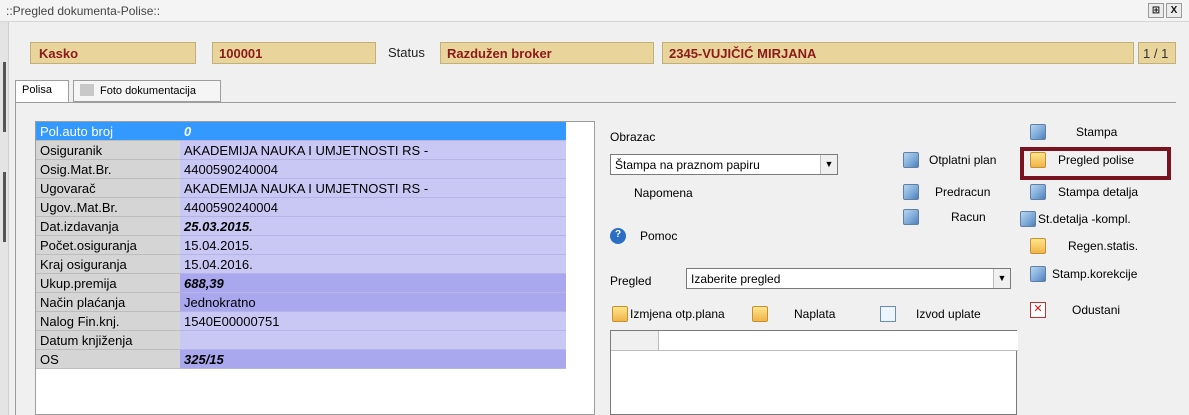  Describe the element at coordinates (373, 340) in the screenshot. I see `grid-value` at that location.